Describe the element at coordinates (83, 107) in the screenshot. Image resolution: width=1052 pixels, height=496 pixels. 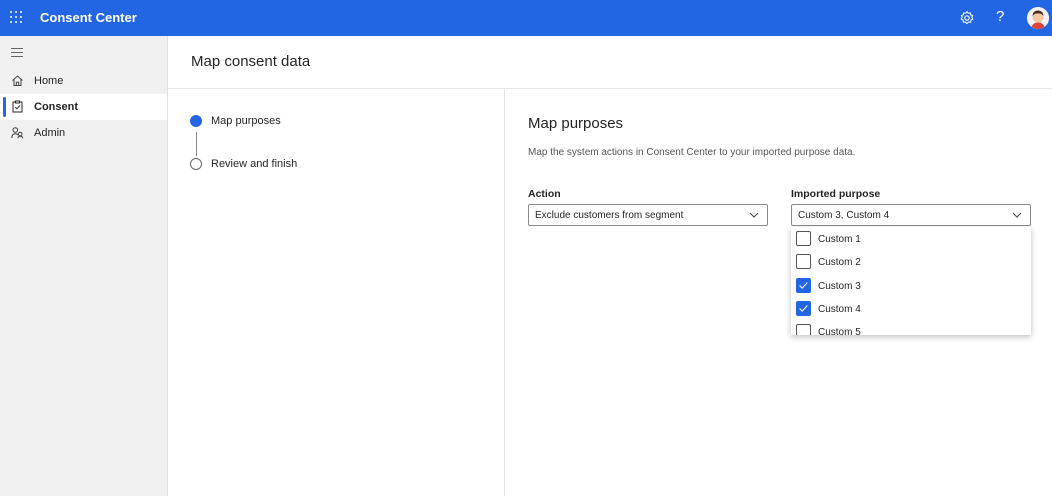
I see `sidebar-item-consent: Consent` at that location.